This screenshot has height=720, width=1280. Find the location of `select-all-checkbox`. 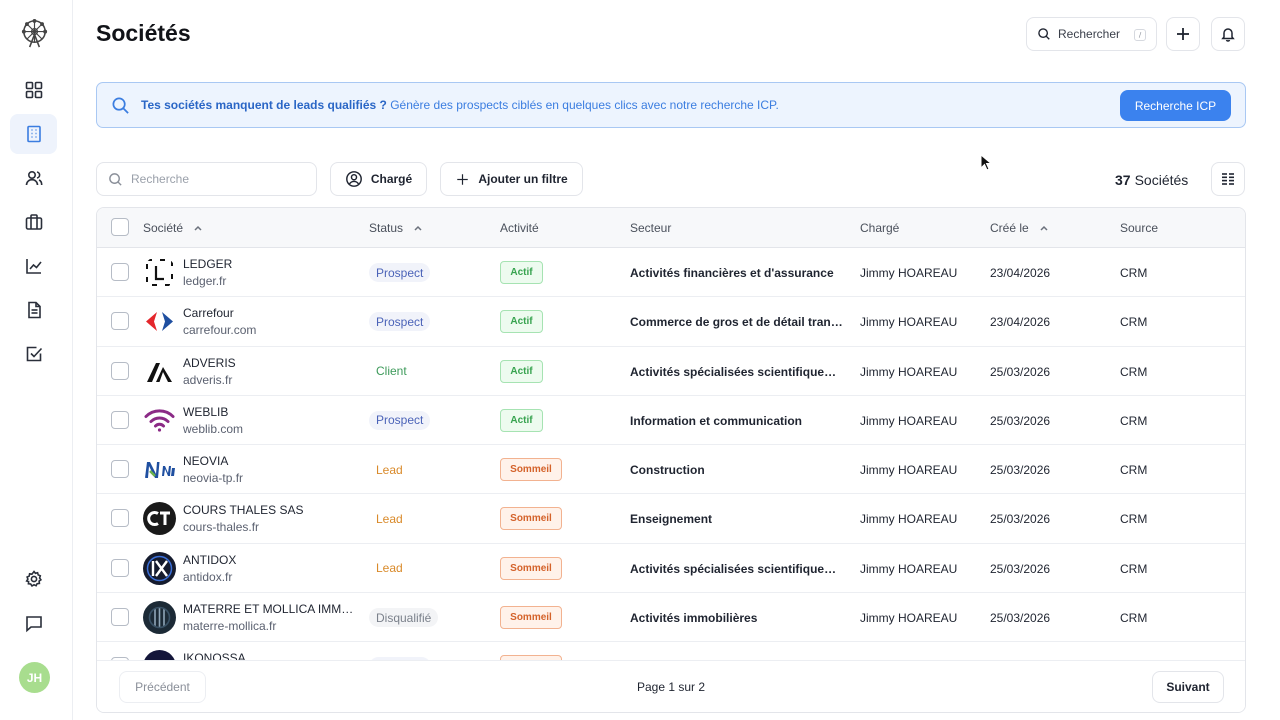

select-all-checkbox is located at coordinates (120, 227).